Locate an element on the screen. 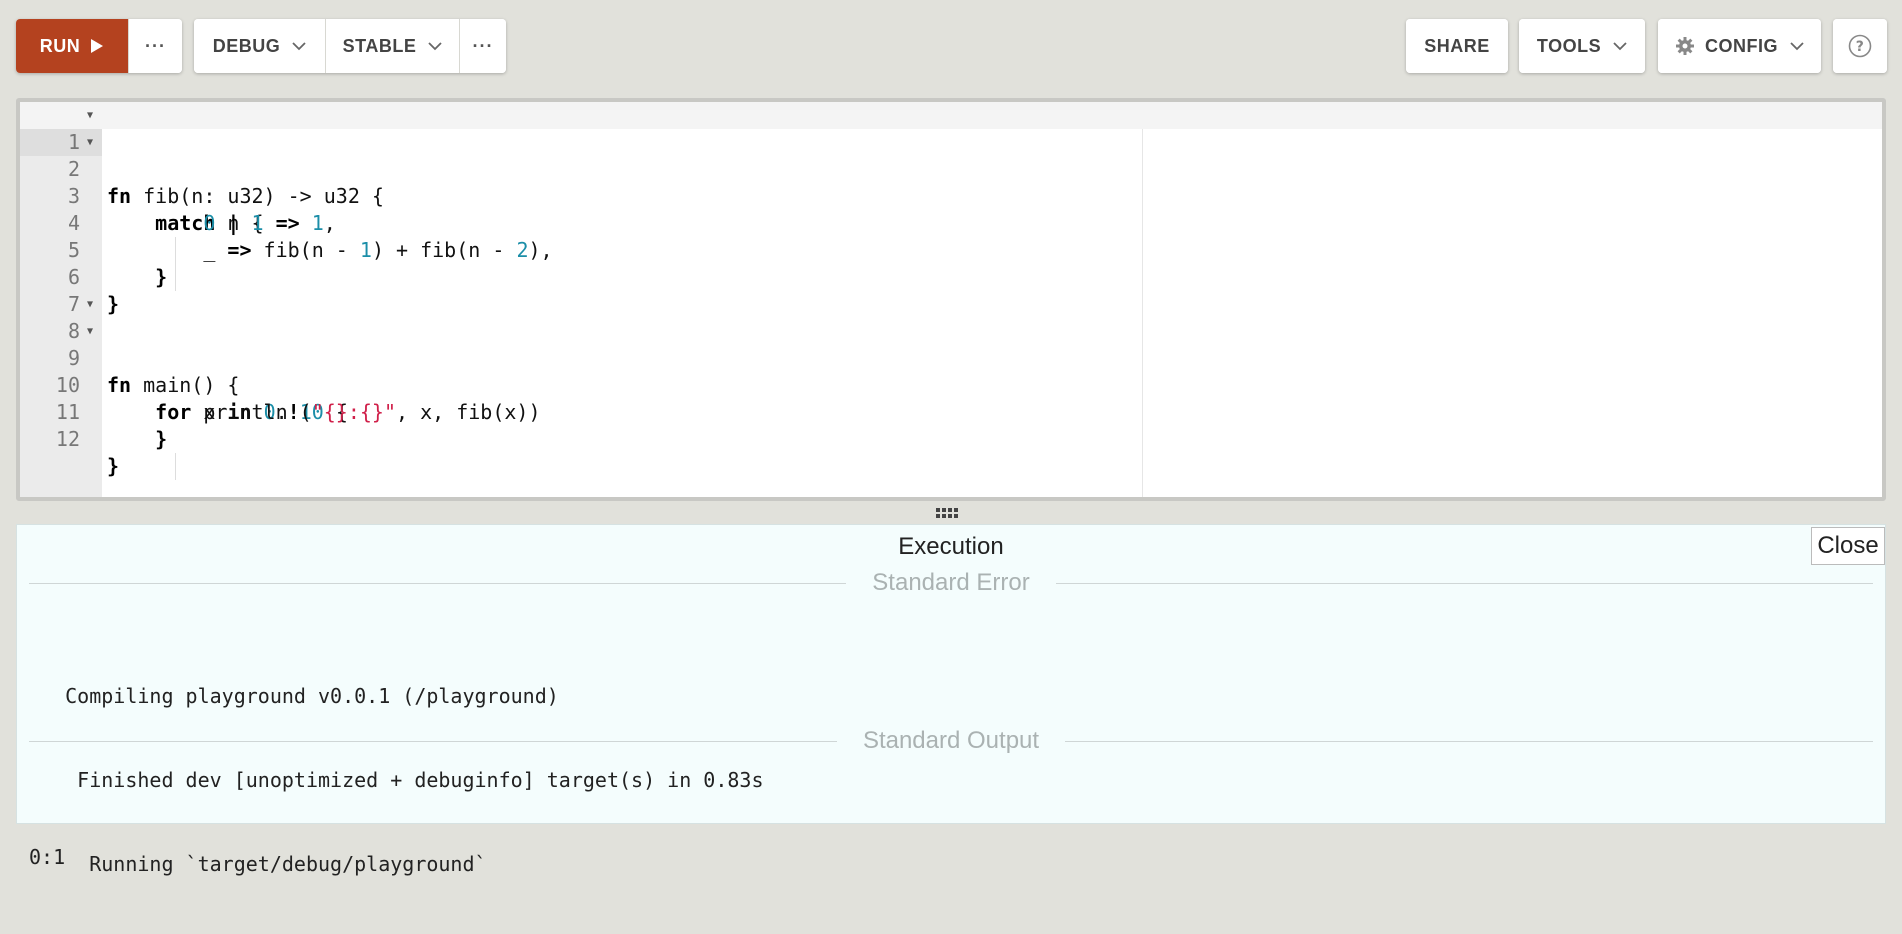 The width and height of the screenshot is (1902, 934). indent-guide is located at coordinates (175, 466).